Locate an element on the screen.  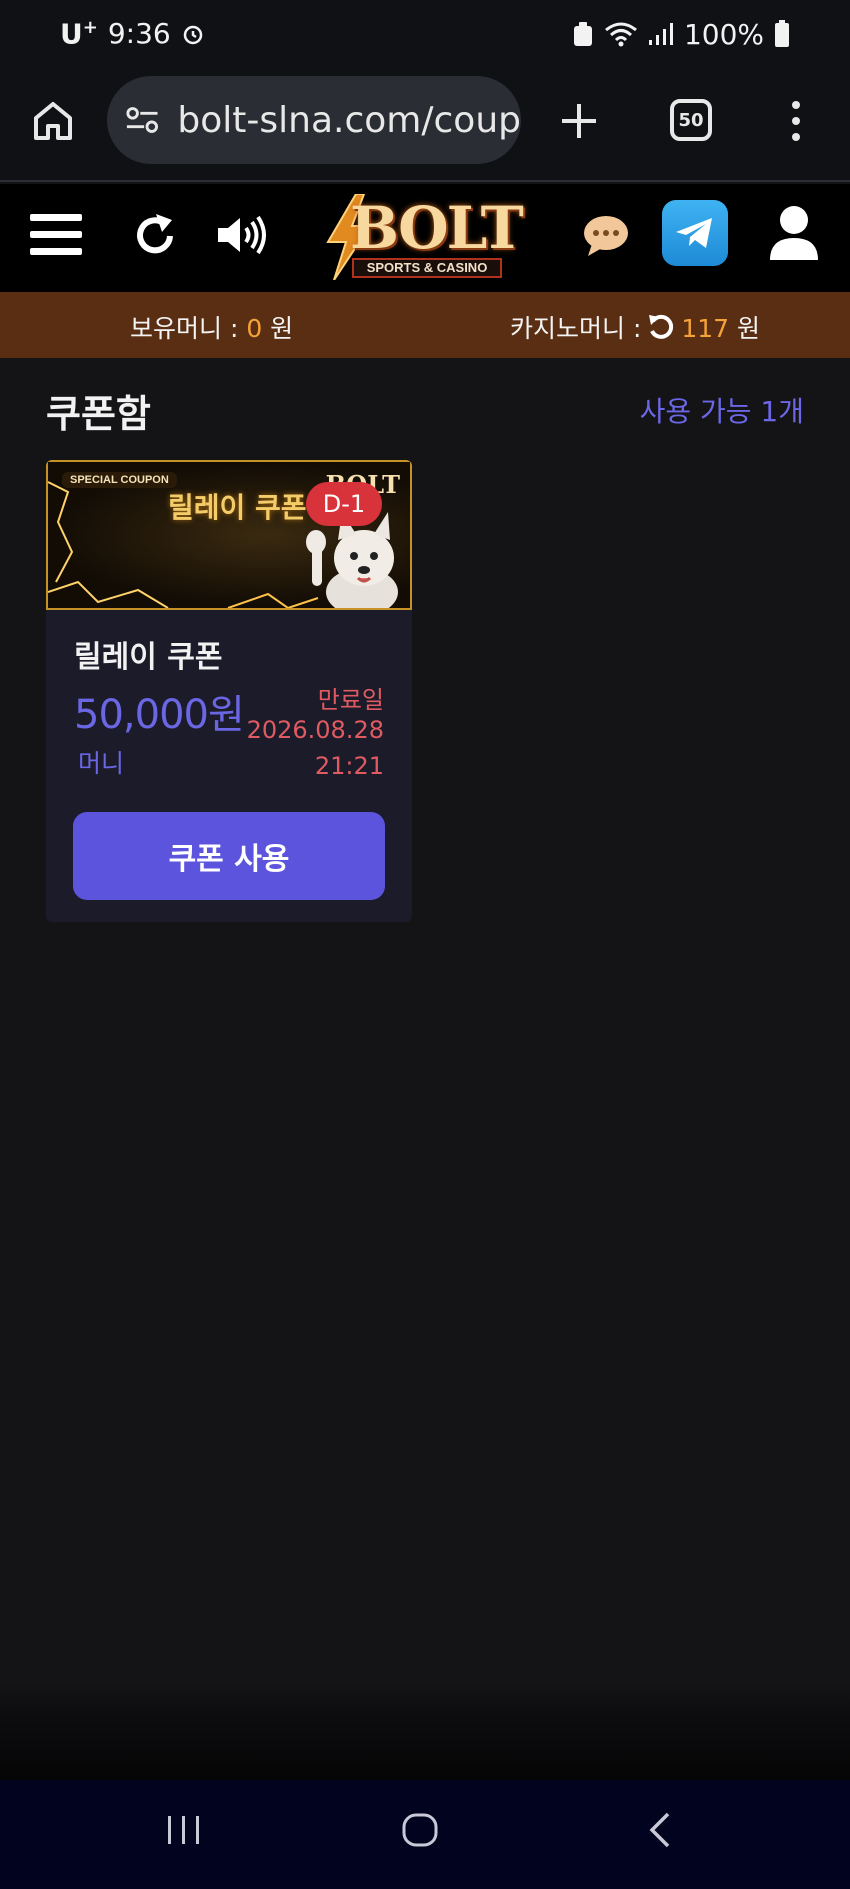
casino-money: 카지노머니 : 117 원 is located at coordinates (635, 327).